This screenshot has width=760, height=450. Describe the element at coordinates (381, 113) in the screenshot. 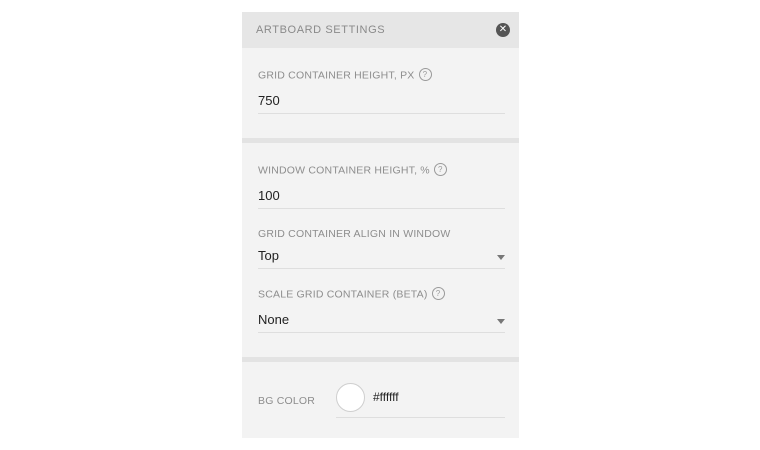

I see `grid-height-underline` at that location.